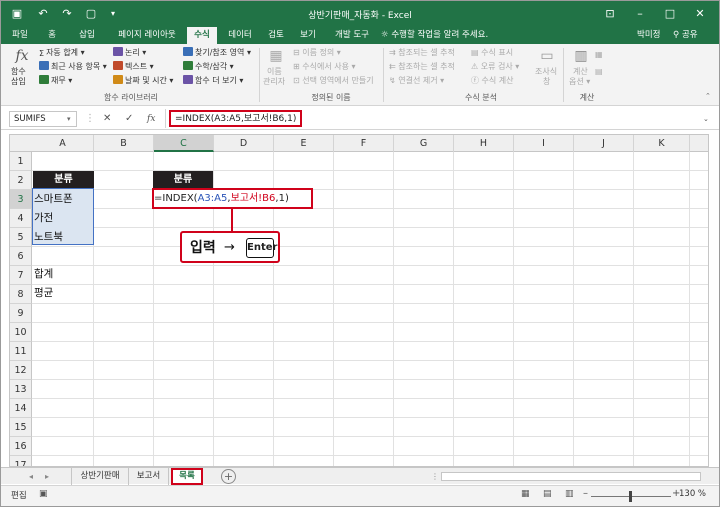 The width and height of the screenshot is (720, 507). I want to click on row-header-15: 15, so click(21, 427).